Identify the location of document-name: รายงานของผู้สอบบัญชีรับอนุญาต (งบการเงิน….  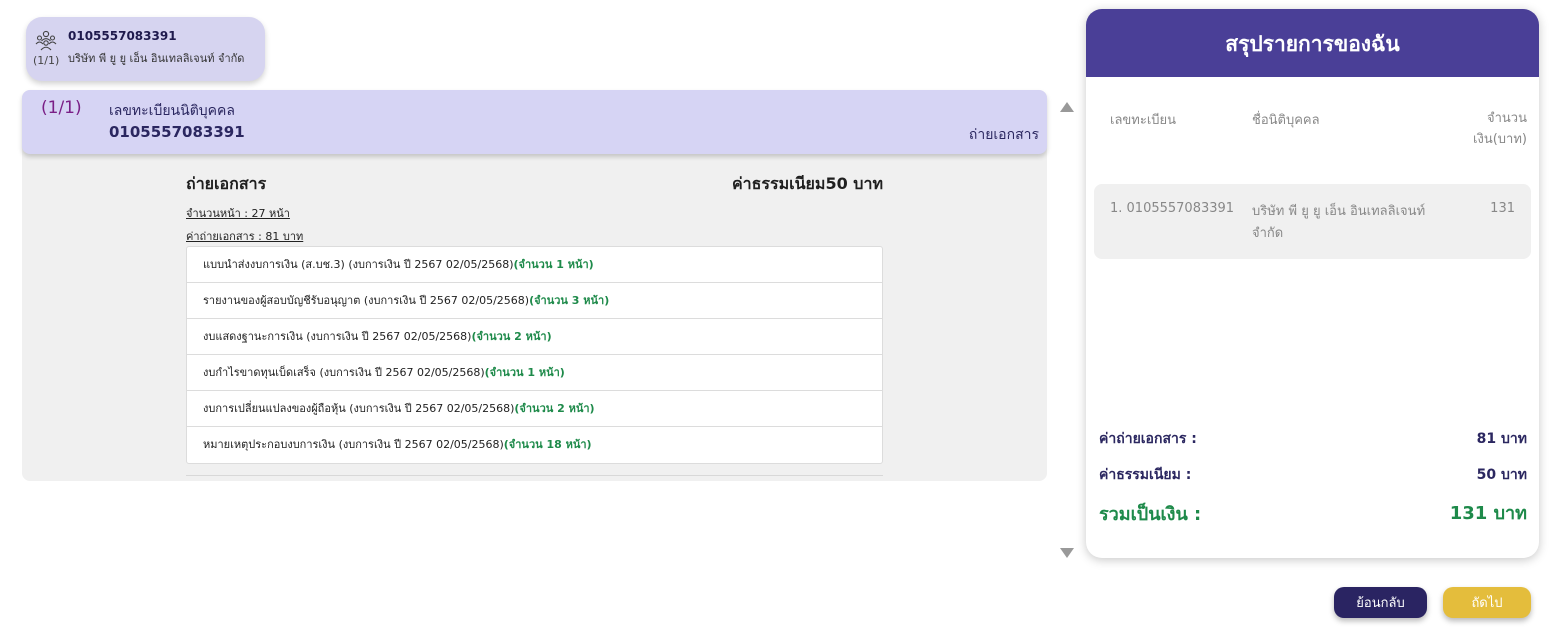
(366, 300).